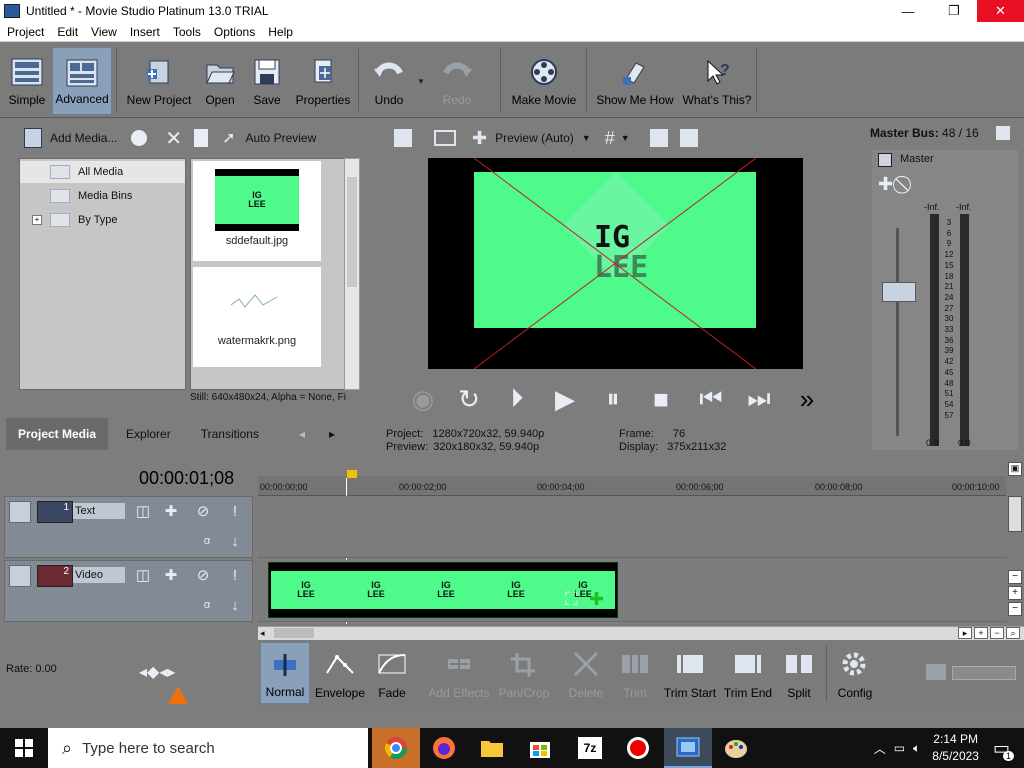 The image size is (1024, 768). I want to click on scroll-thumb, so click(294, 633).